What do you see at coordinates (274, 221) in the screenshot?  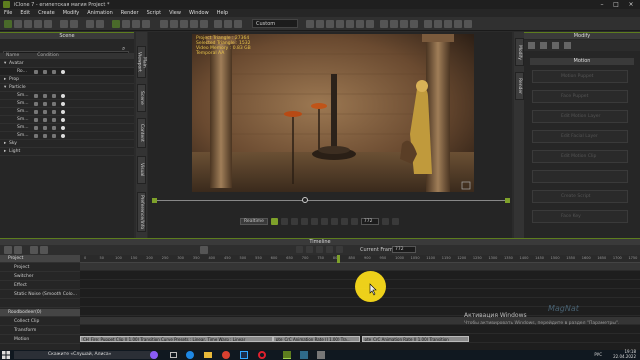 I see `pause-icon` at bounding box center [274, 221].